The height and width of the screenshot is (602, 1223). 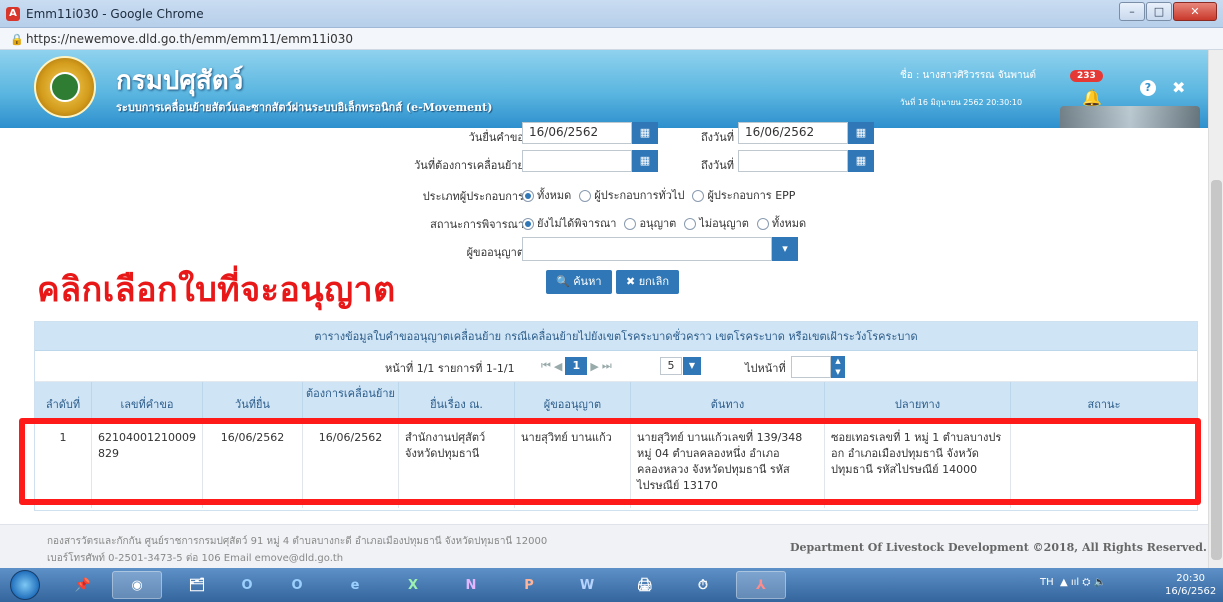 I want to click on chevron-down-icon: ▾, so click(x=785, y=249).